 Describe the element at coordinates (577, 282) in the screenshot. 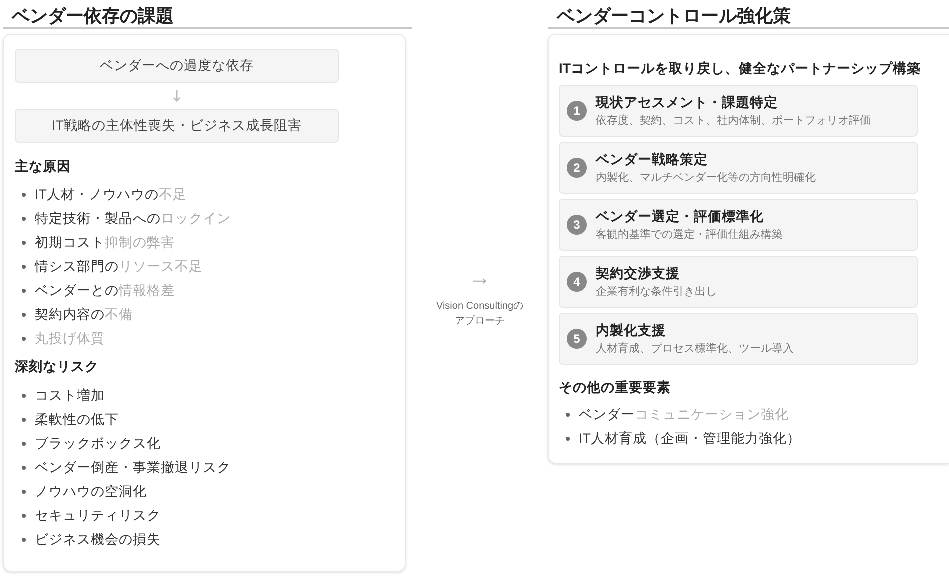

I see `step-number: 4` at that location.